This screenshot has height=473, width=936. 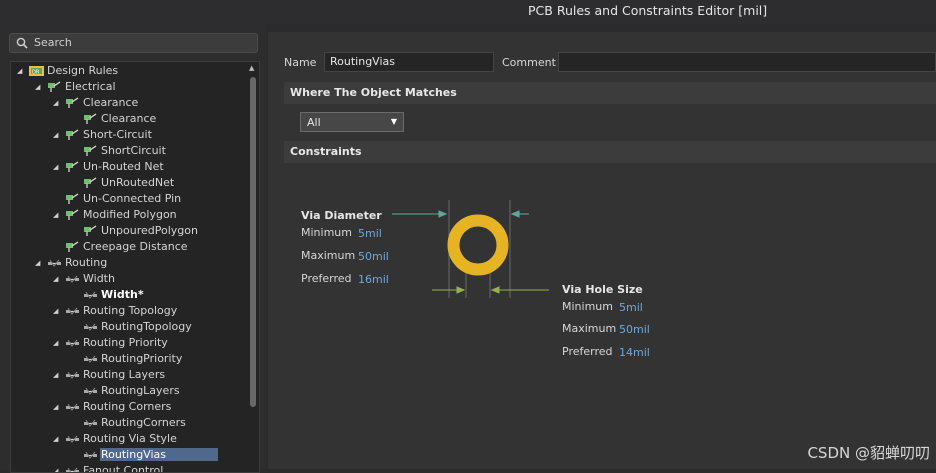 What do you see at coordinates (143, 422) in the screenshot?
I see `tree-item-label: RoutingCorners` at bounding box center [143, 422].